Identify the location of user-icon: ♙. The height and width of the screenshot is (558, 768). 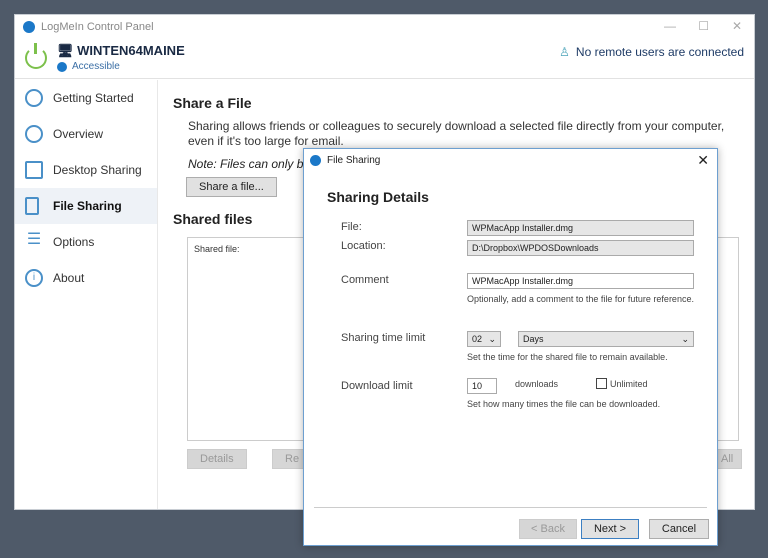
(564, 52).